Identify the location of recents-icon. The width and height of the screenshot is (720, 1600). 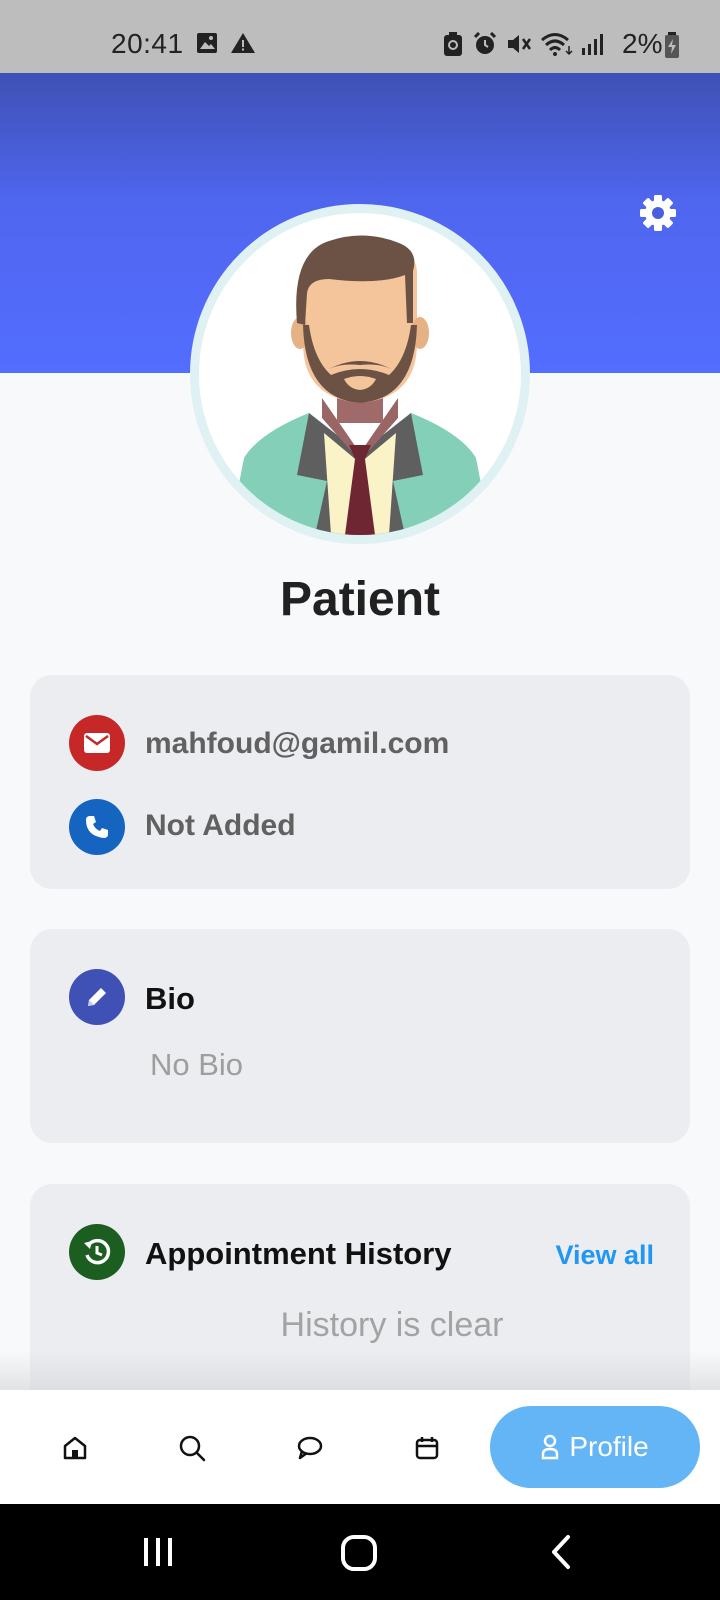
(158, 1552).